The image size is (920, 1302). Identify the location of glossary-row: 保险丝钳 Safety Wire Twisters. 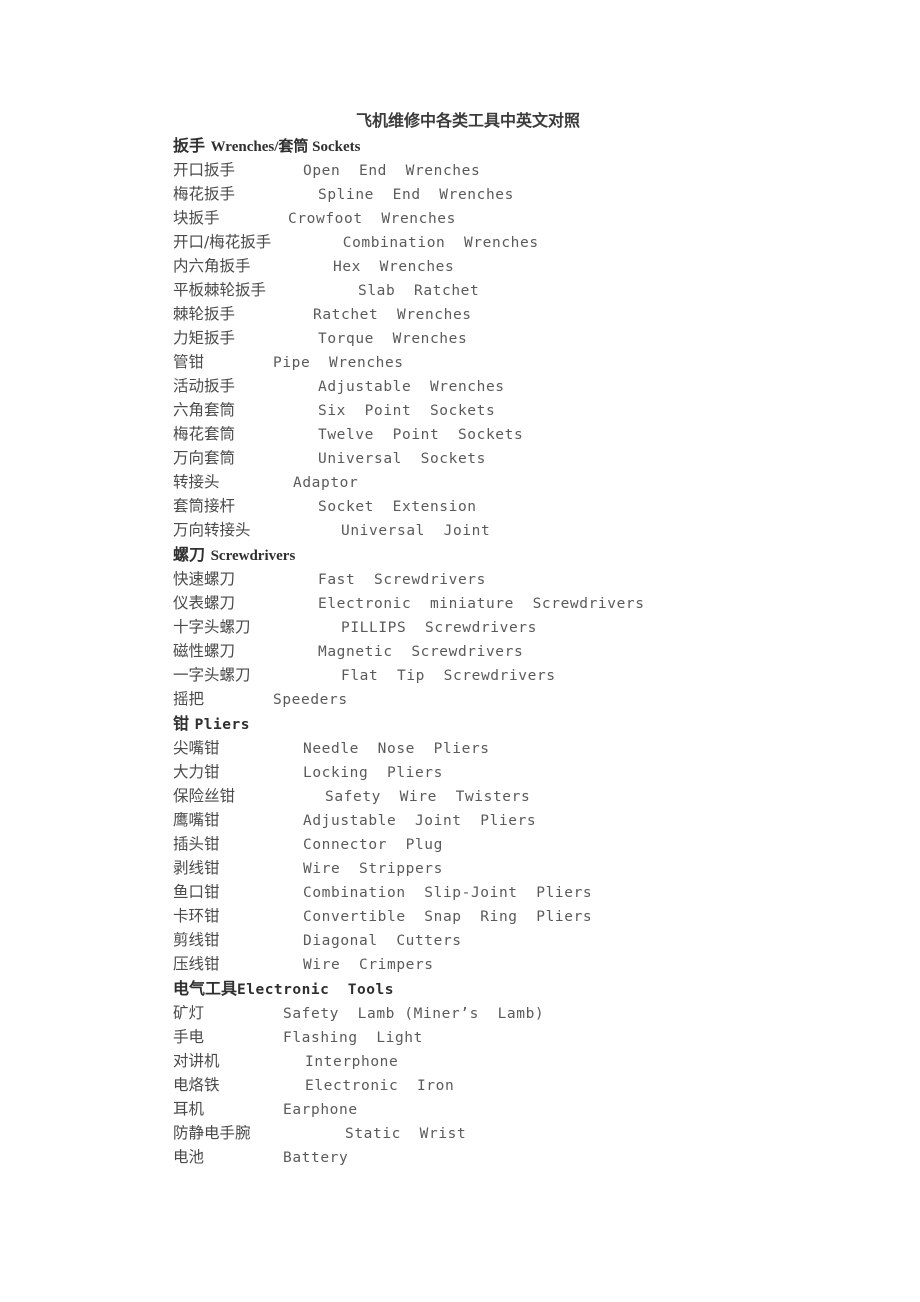
(543, 796).